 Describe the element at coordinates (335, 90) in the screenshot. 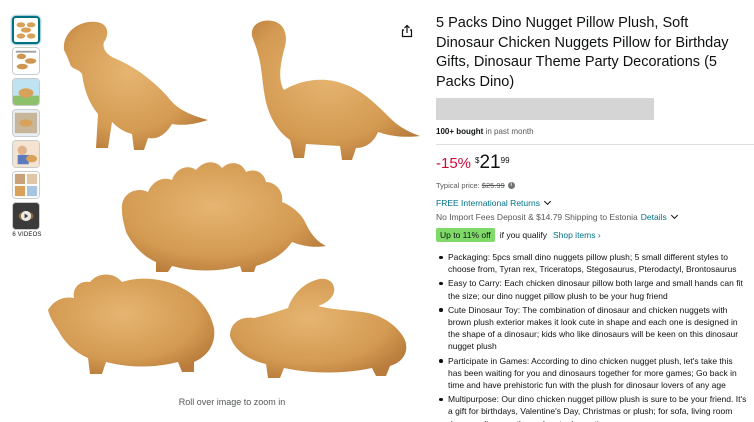

I see `brontosaurus-plush` at that location.